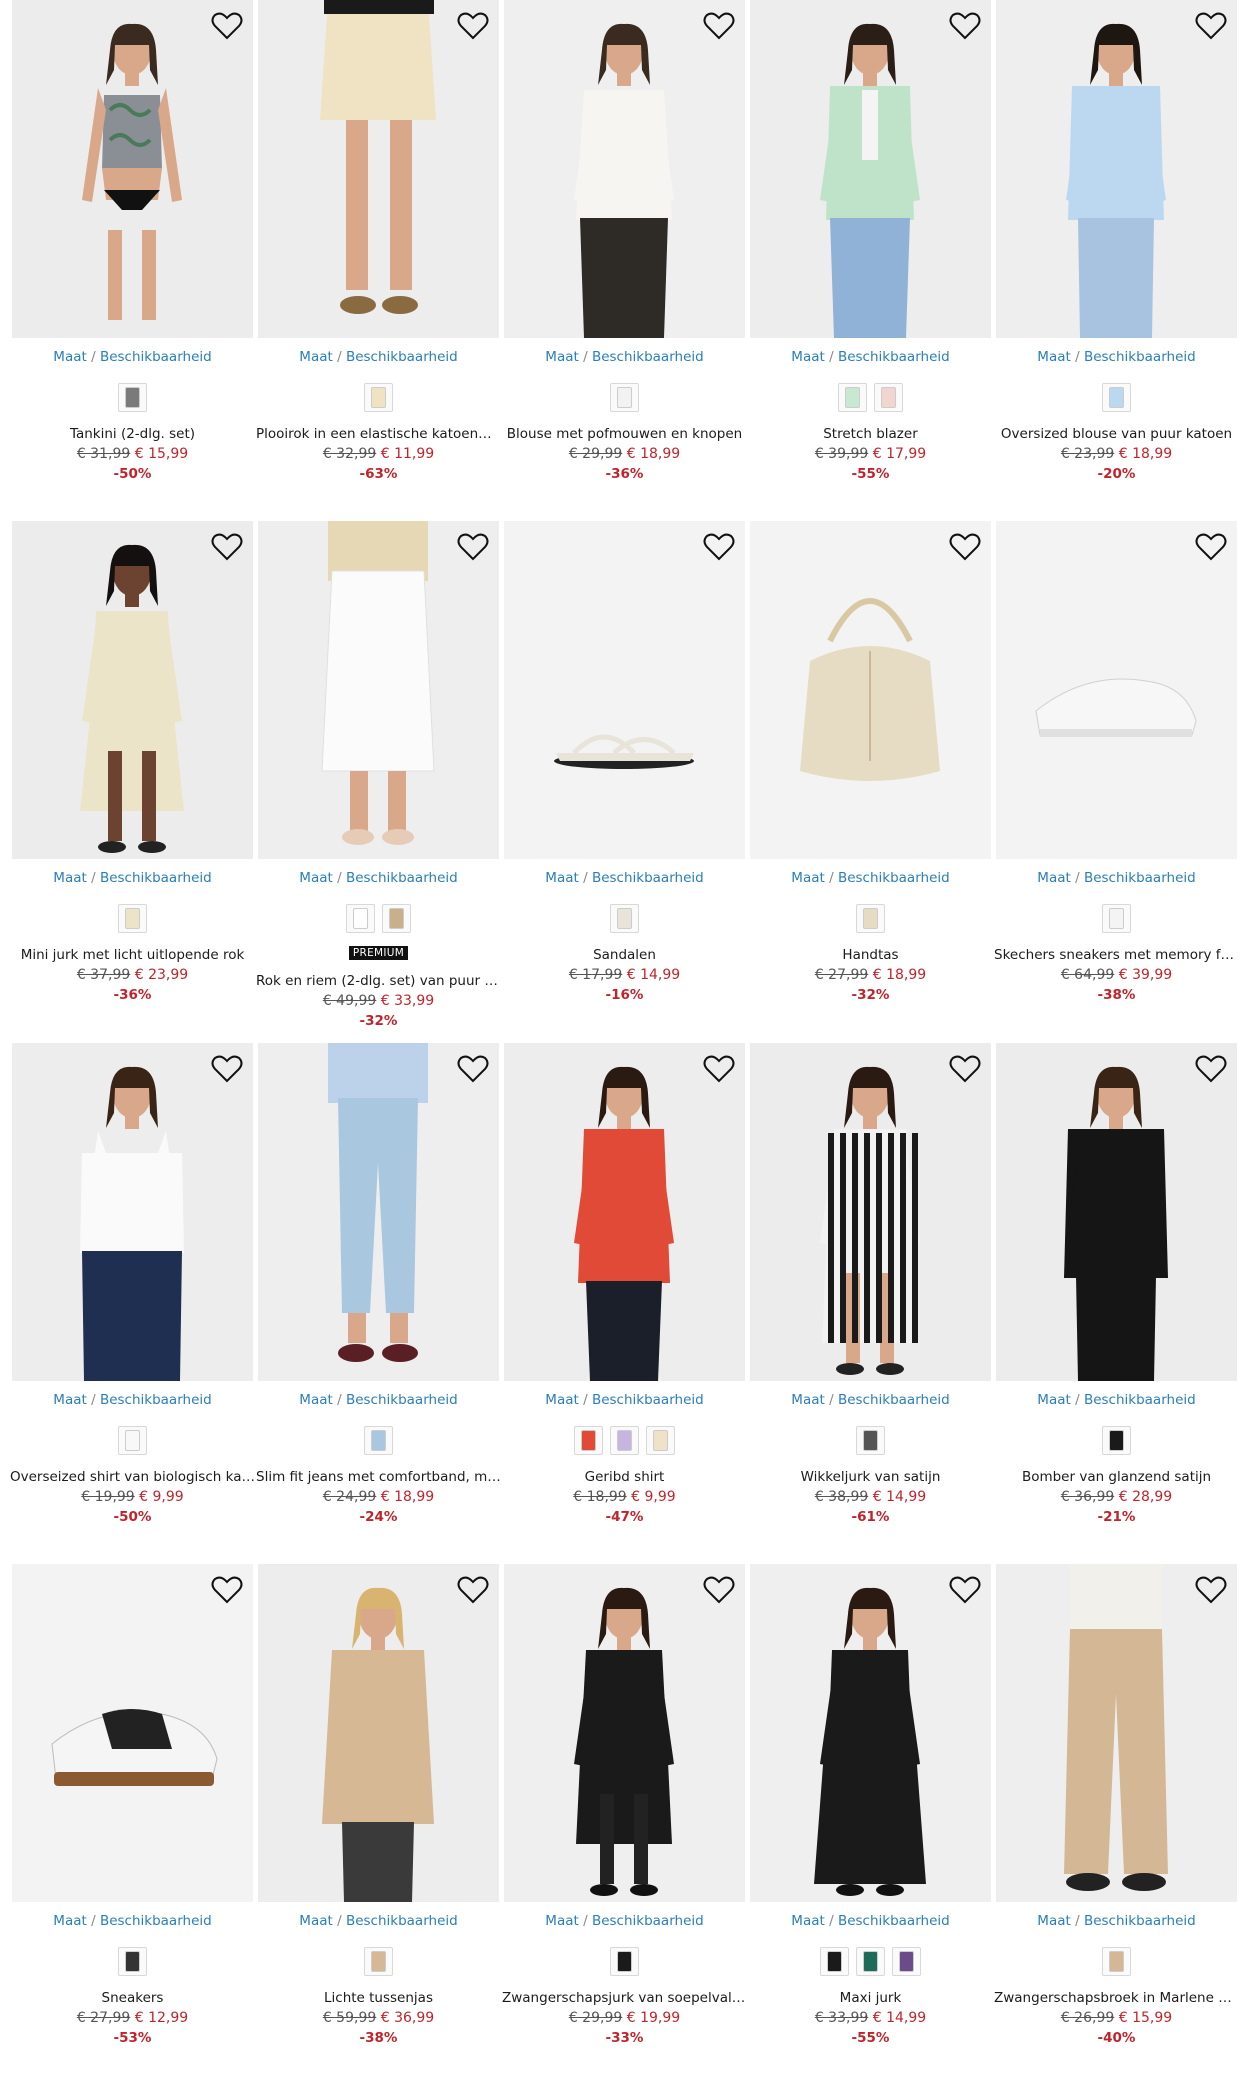 The height and width of the screenshot is (2082, 1250). Describe the element at coordinates (624, 955) in the screenshot. I see `product-title: Sandalen` at that location.